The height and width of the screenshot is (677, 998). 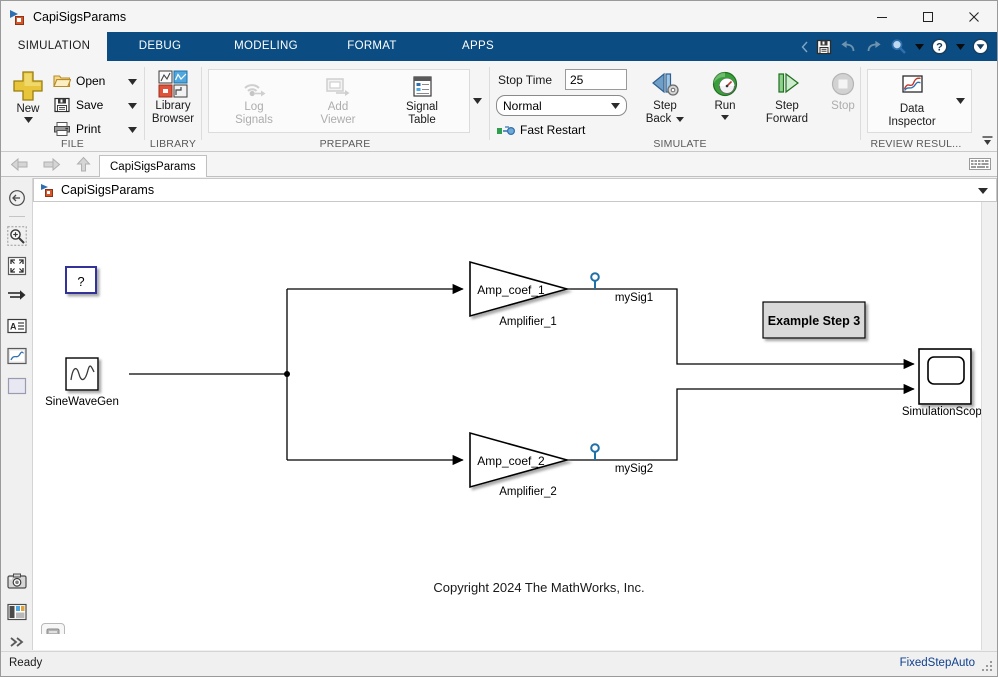 I want to click on example-step-3-label: Example Step 3, so click(x=814, y=321).